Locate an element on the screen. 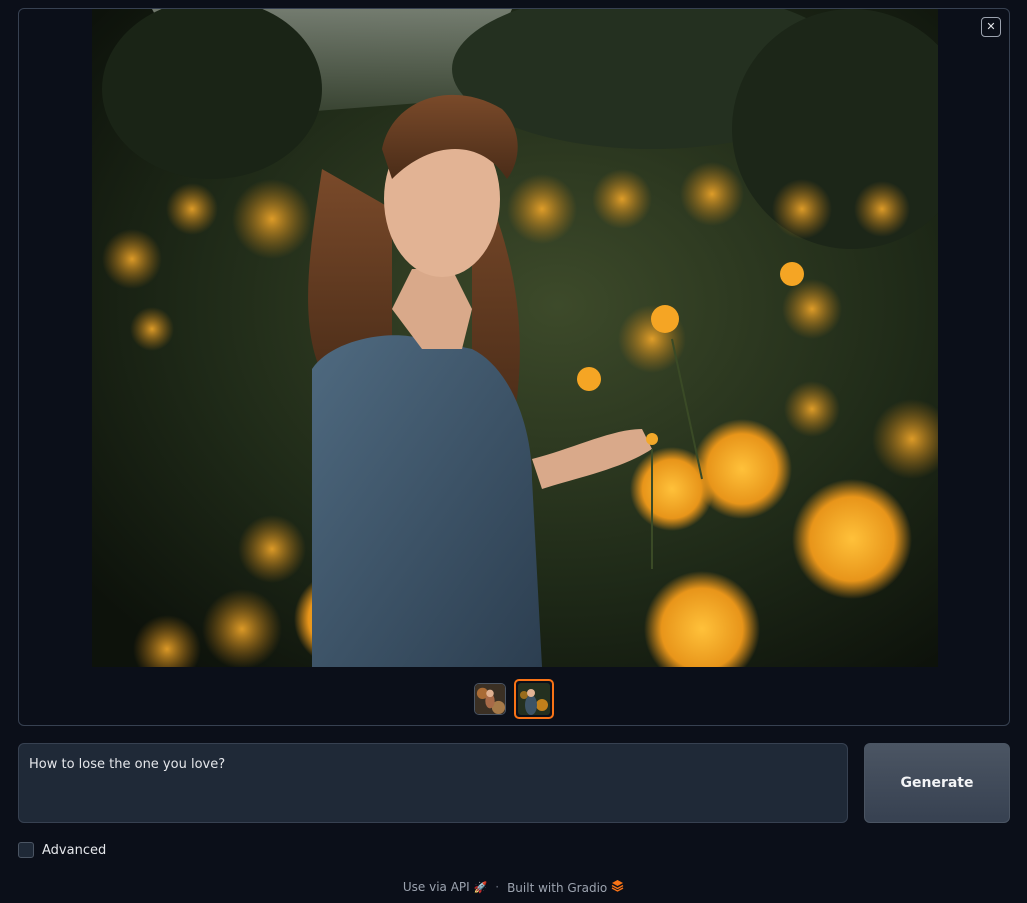 This screenshot has width=1027, height=903. use-via-api-link: Use via API 🚀 is located at coordinates (445, 887).